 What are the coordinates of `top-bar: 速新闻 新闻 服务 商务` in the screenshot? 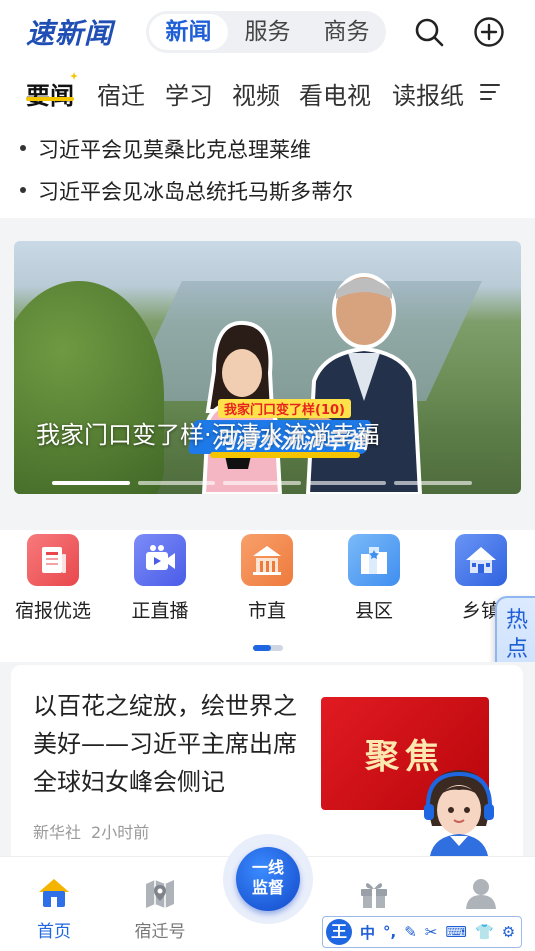 It's located at (267, 32).